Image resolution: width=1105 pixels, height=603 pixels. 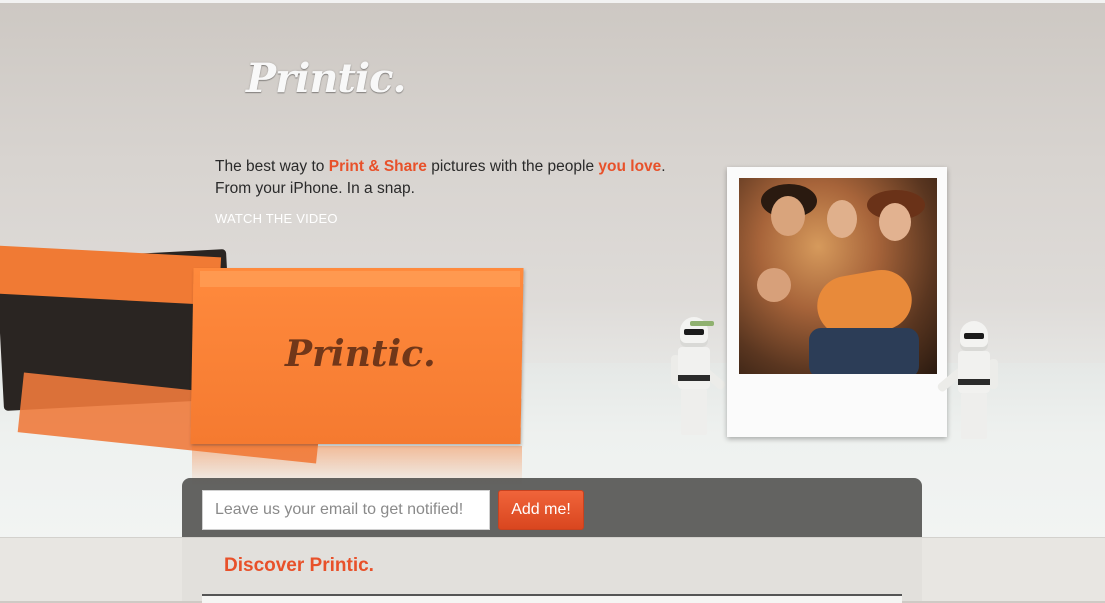 I want to click on discover-panel: Discover Printic., so click(x=552, y=570).